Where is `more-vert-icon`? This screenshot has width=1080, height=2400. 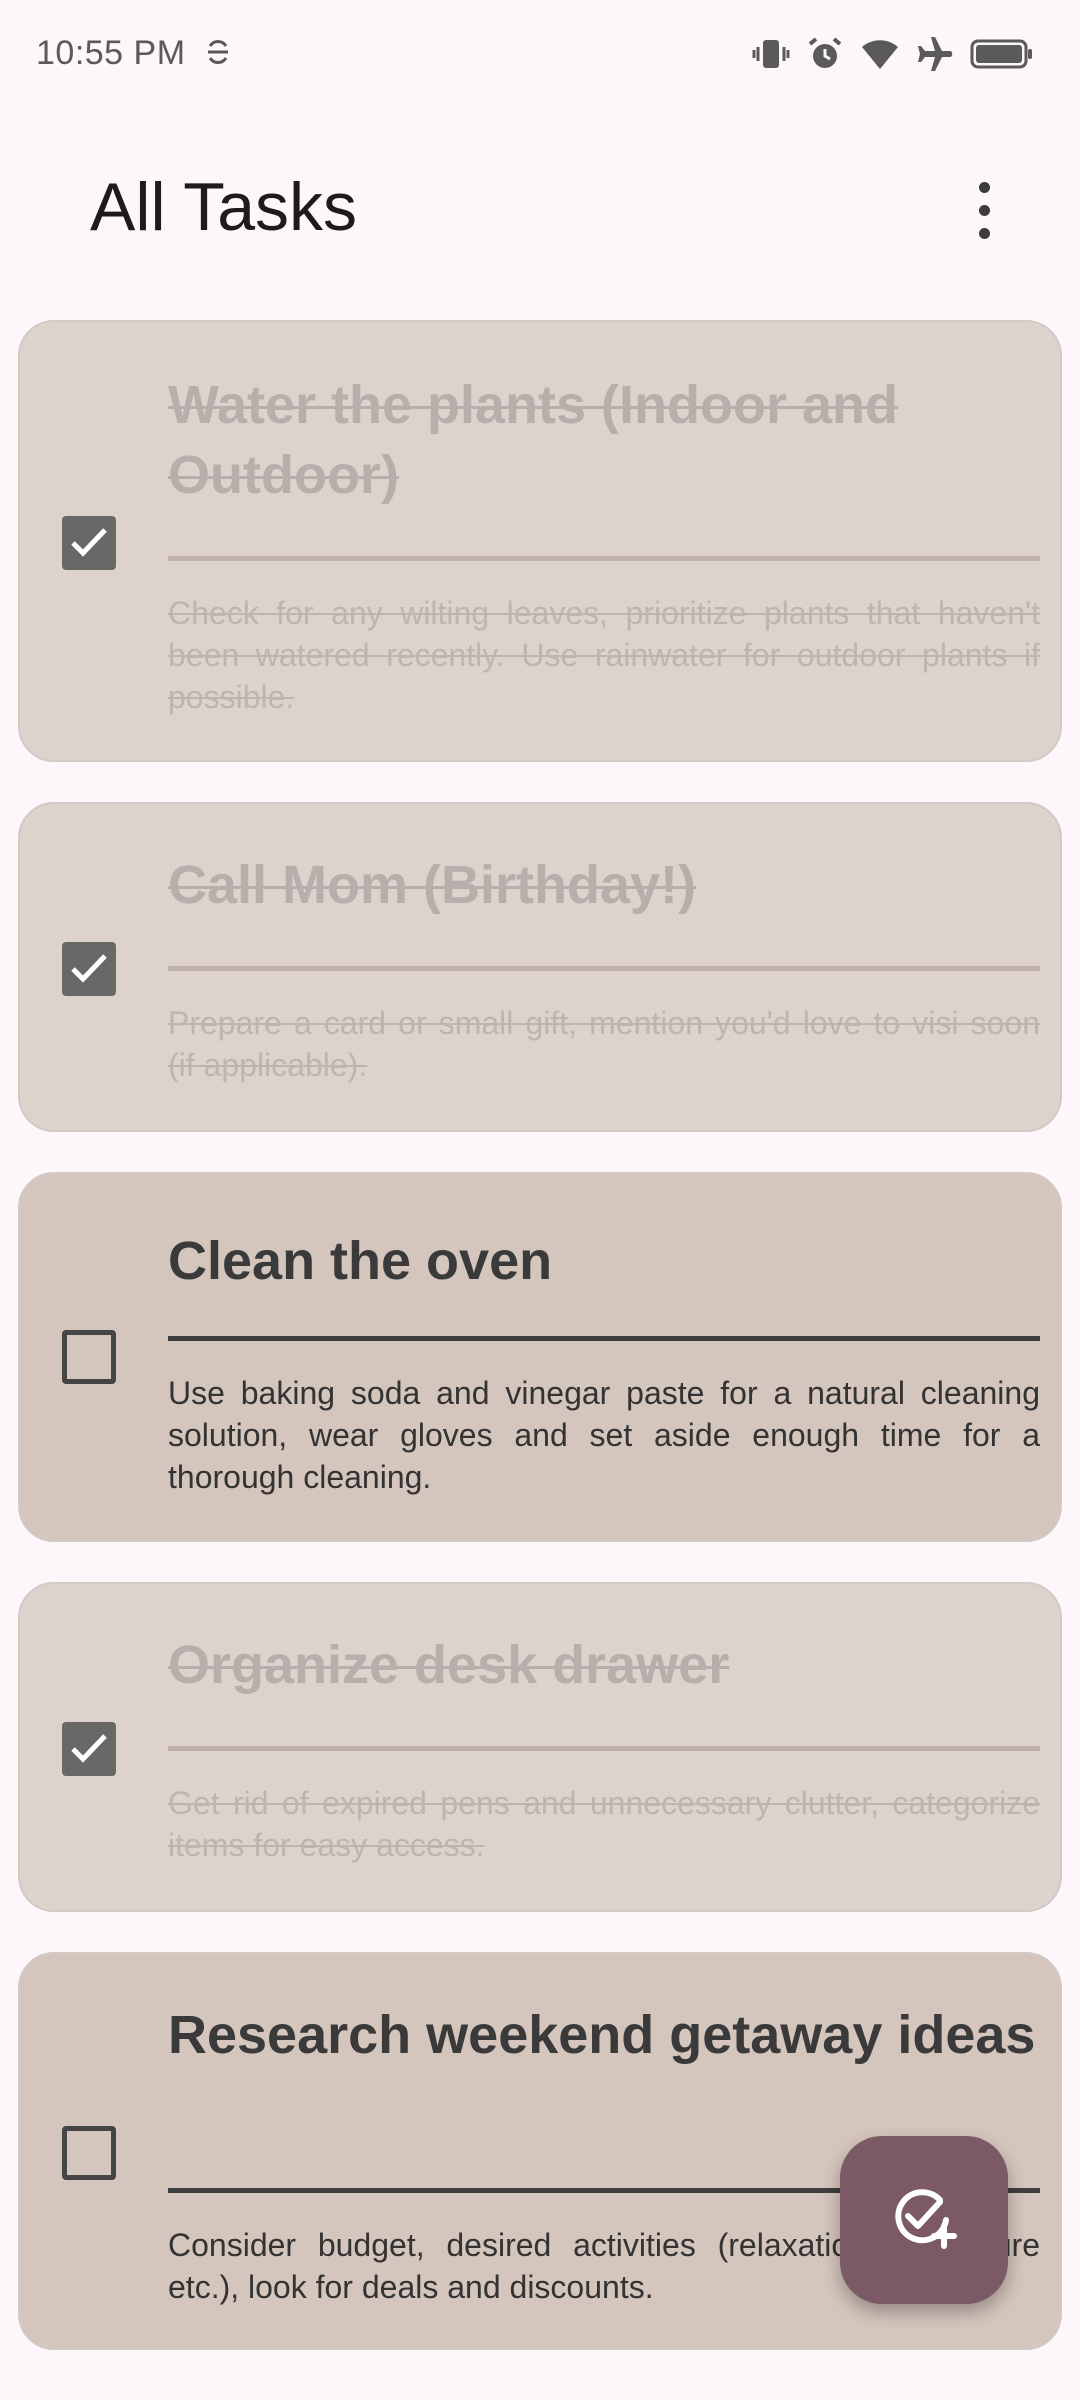 more-vert-icon is located at coordinates (984, 210).